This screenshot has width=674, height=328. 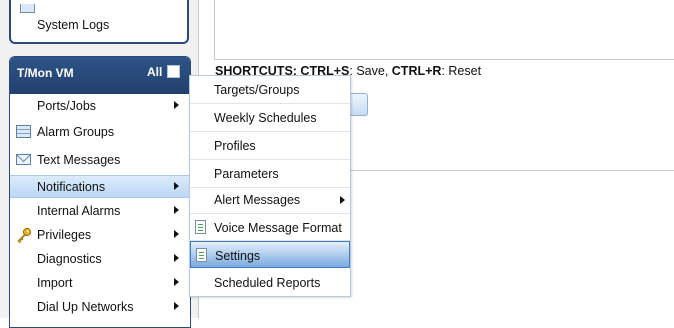 I want to click on menu-item-profiles: Profiles, so click(x=270, y=146).